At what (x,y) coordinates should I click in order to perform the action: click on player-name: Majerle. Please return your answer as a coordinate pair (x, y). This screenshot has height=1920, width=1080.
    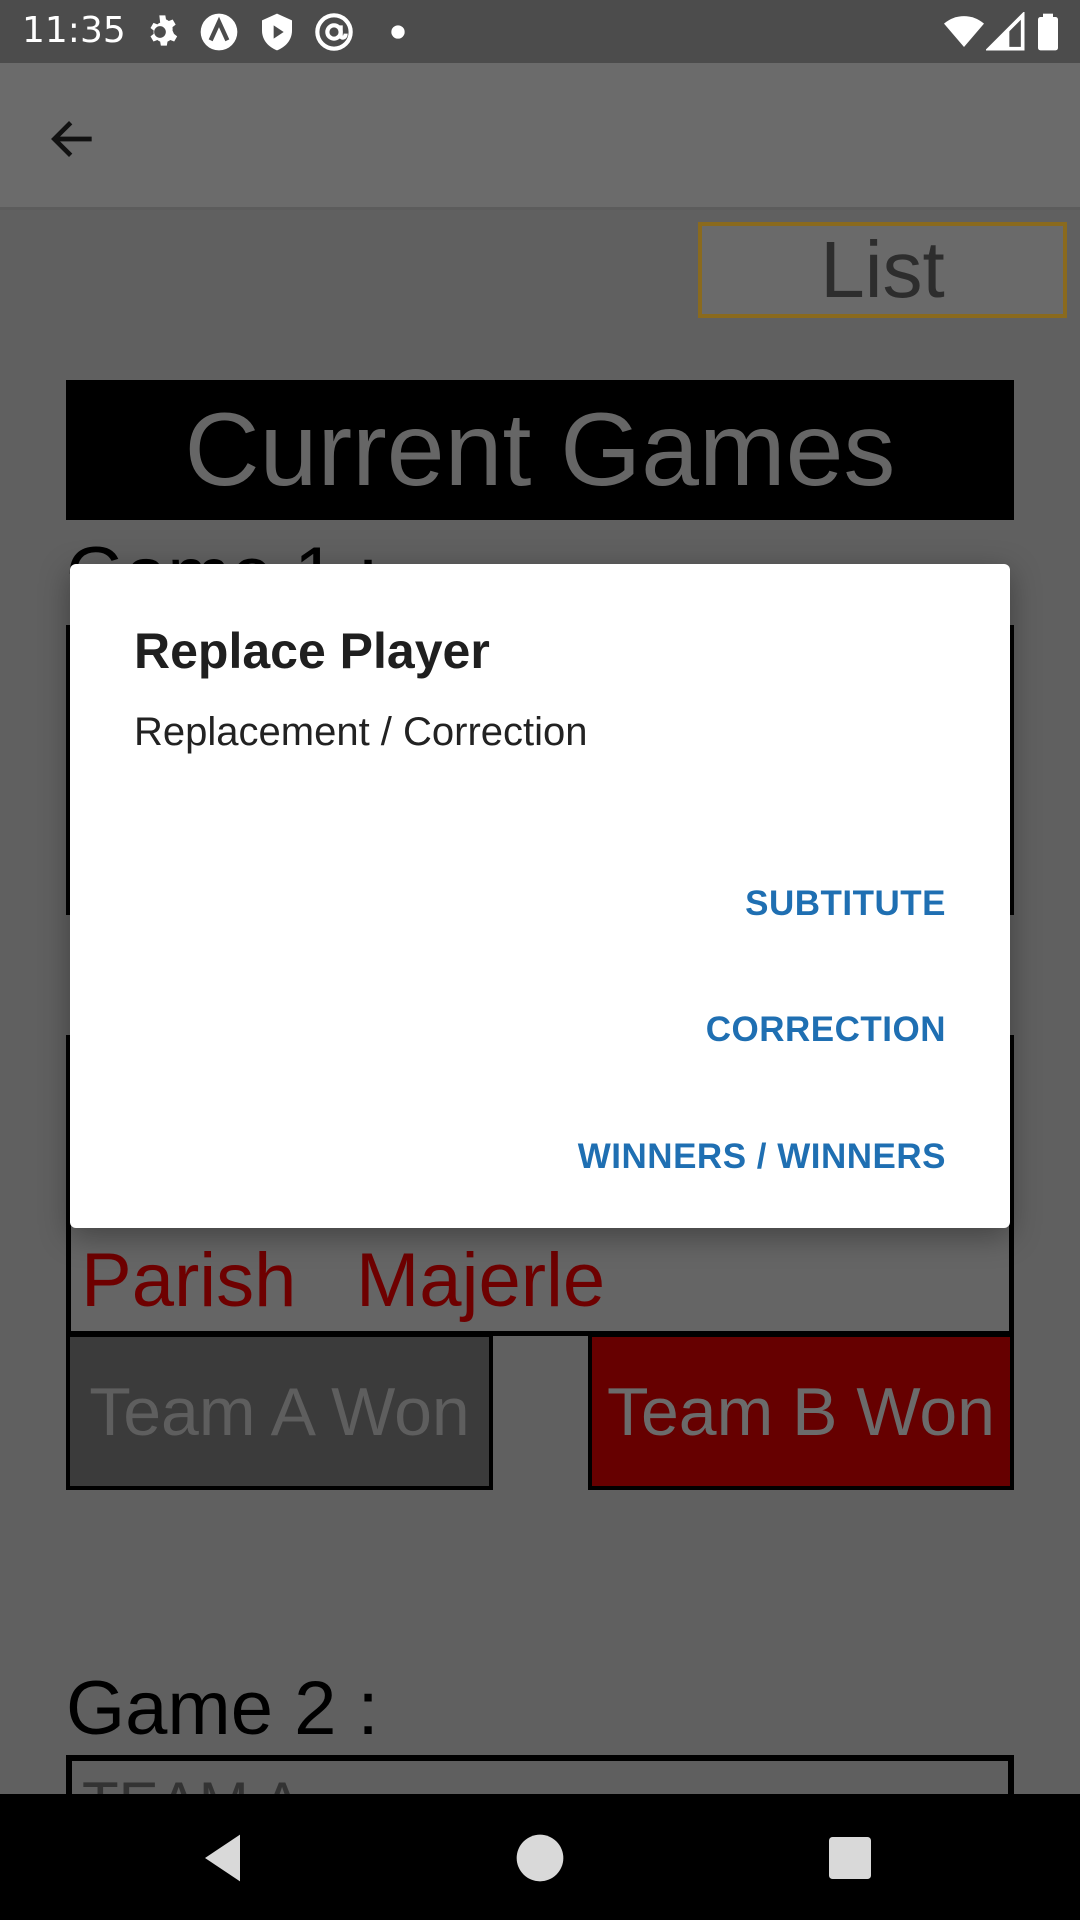
    Looking at the image, I should click on (480, 1280).